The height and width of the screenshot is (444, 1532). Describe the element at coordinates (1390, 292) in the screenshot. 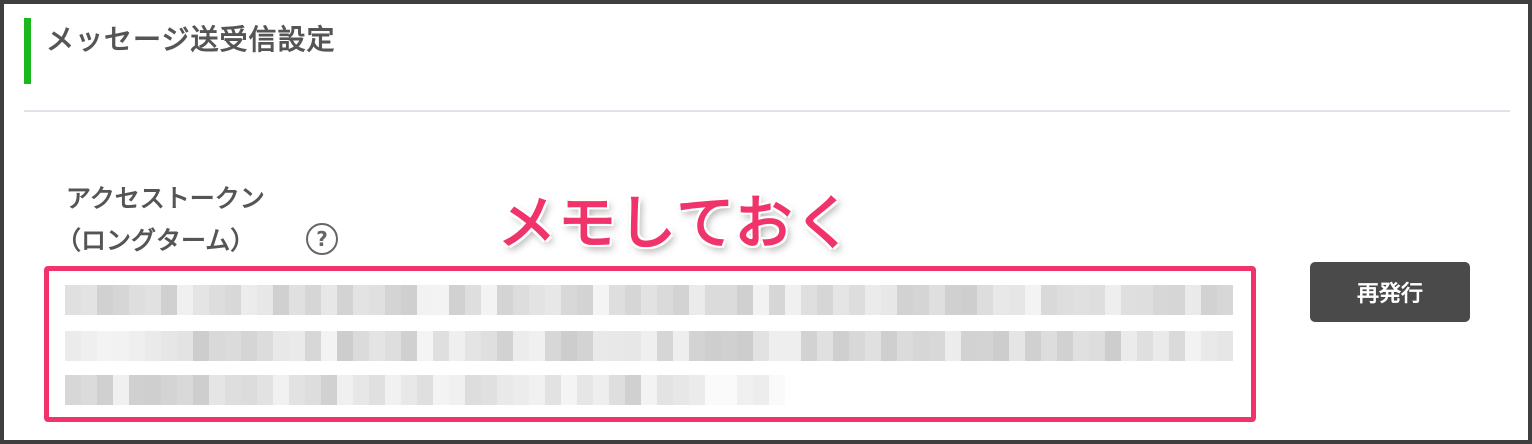

I see `reissue-button: 再発行` at that location.